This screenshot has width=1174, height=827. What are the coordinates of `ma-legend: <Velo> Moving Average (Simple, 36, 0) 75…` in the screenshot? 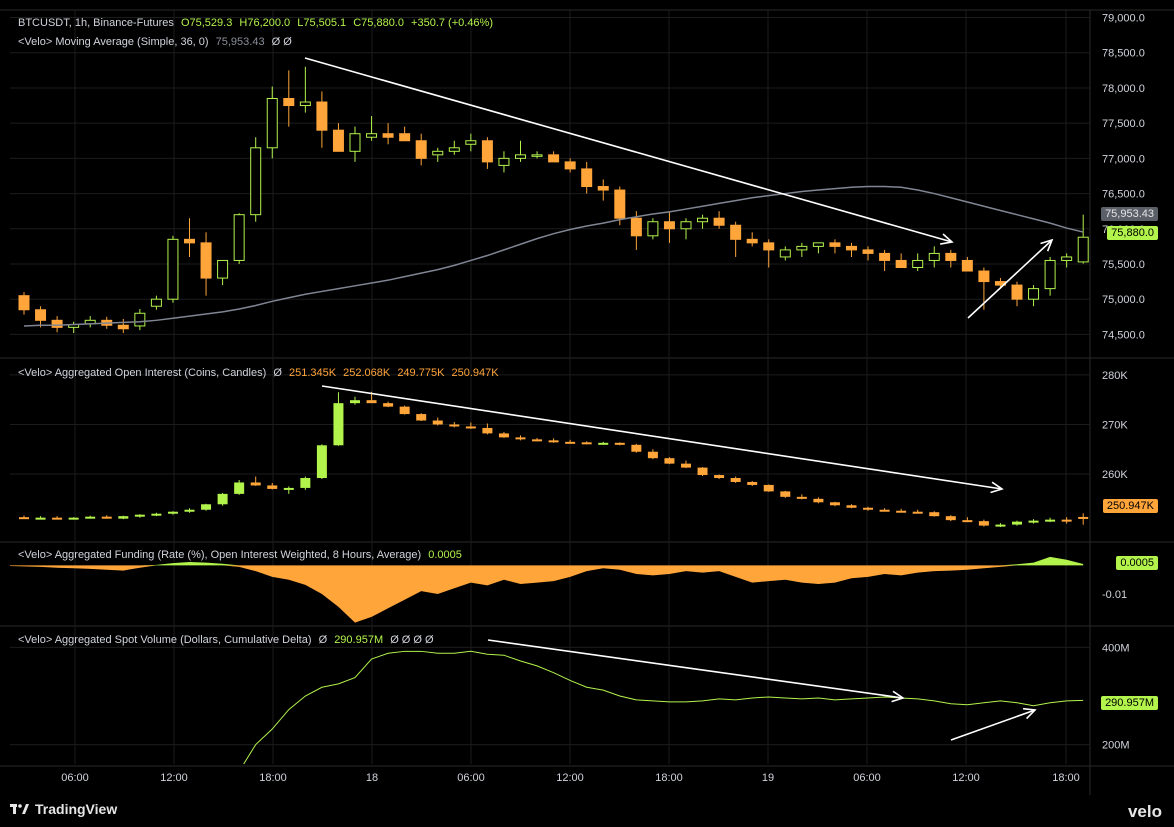 It's located at (157, 42).